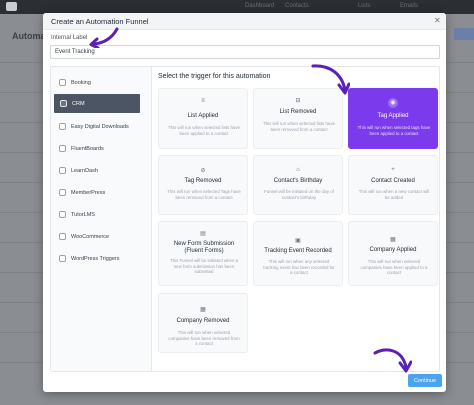  I want to click on trigger-title: Company Removed, so click(203, 321).